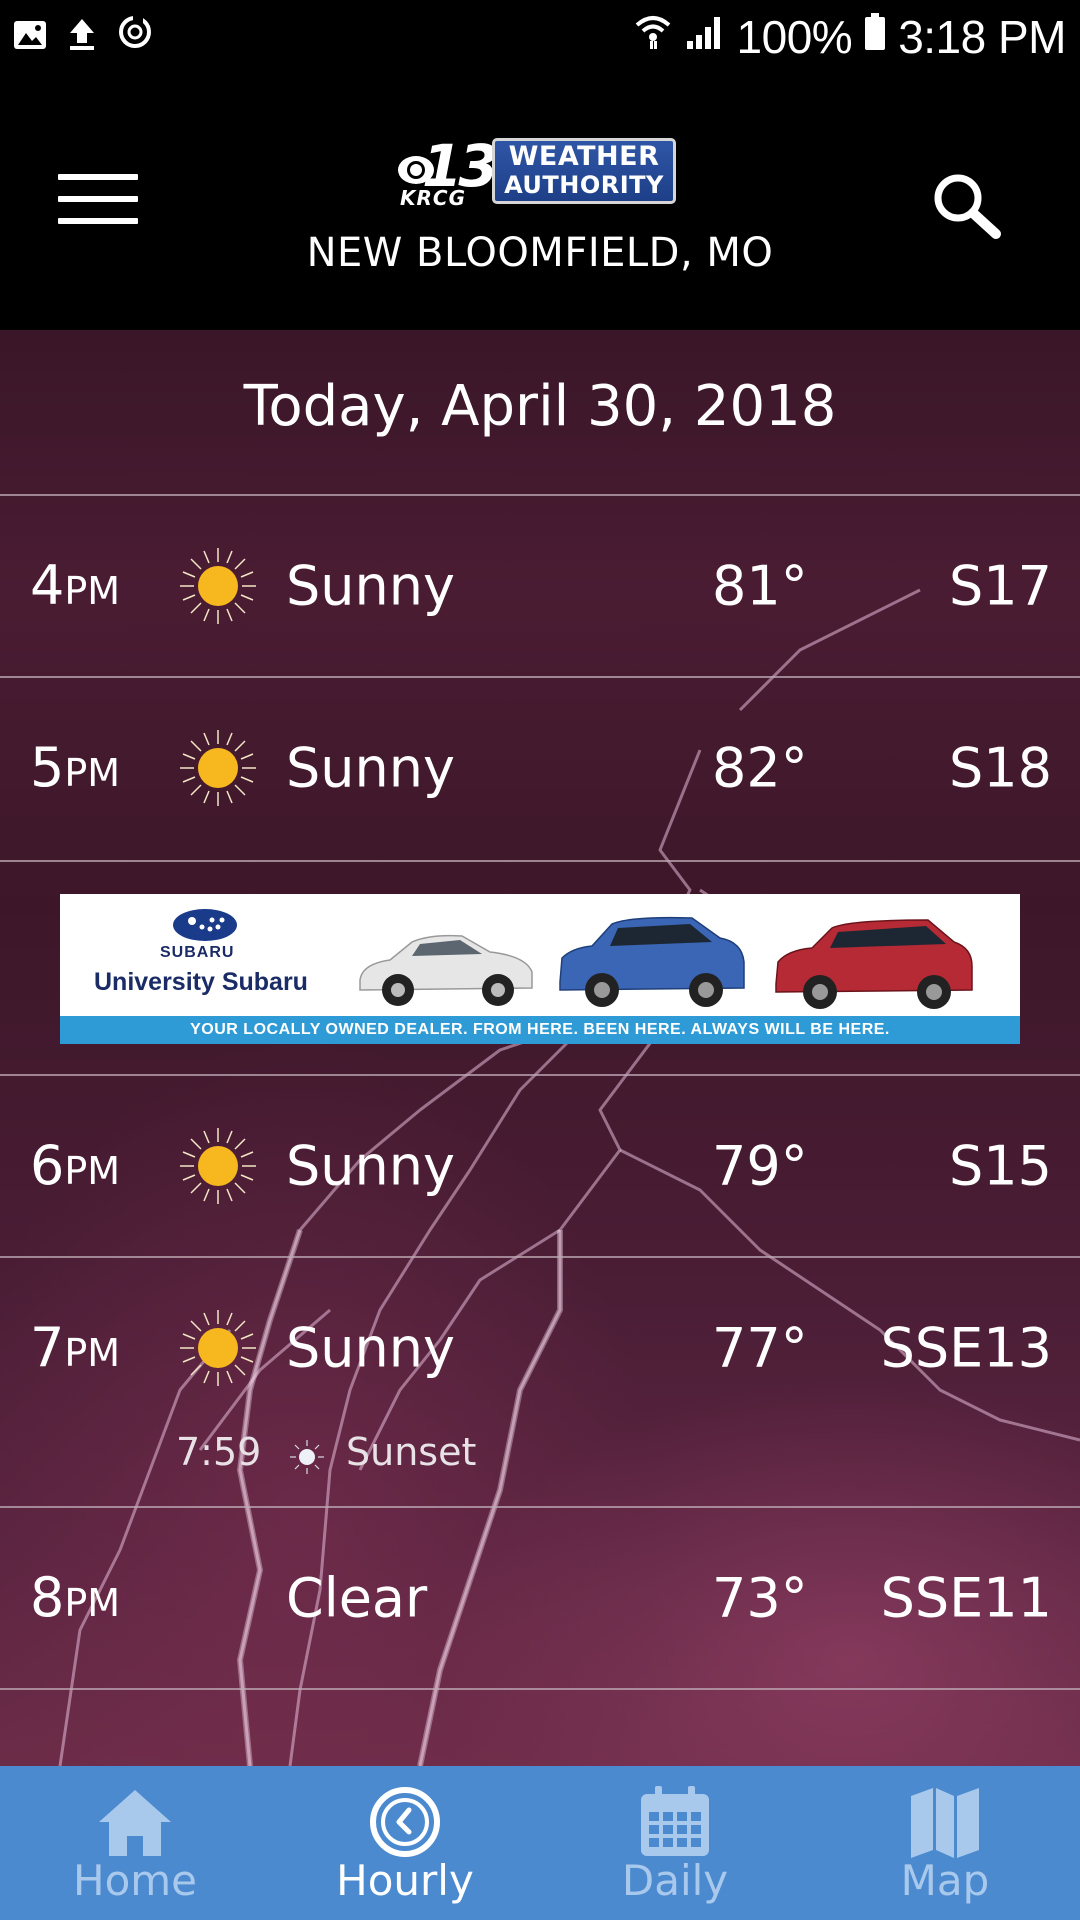 The width and height of the screenshot is (1080, 1920). What do you see at coordinates (540, 861) in the screenshot?
I see `row-divider` at bounding box center [540, 861].